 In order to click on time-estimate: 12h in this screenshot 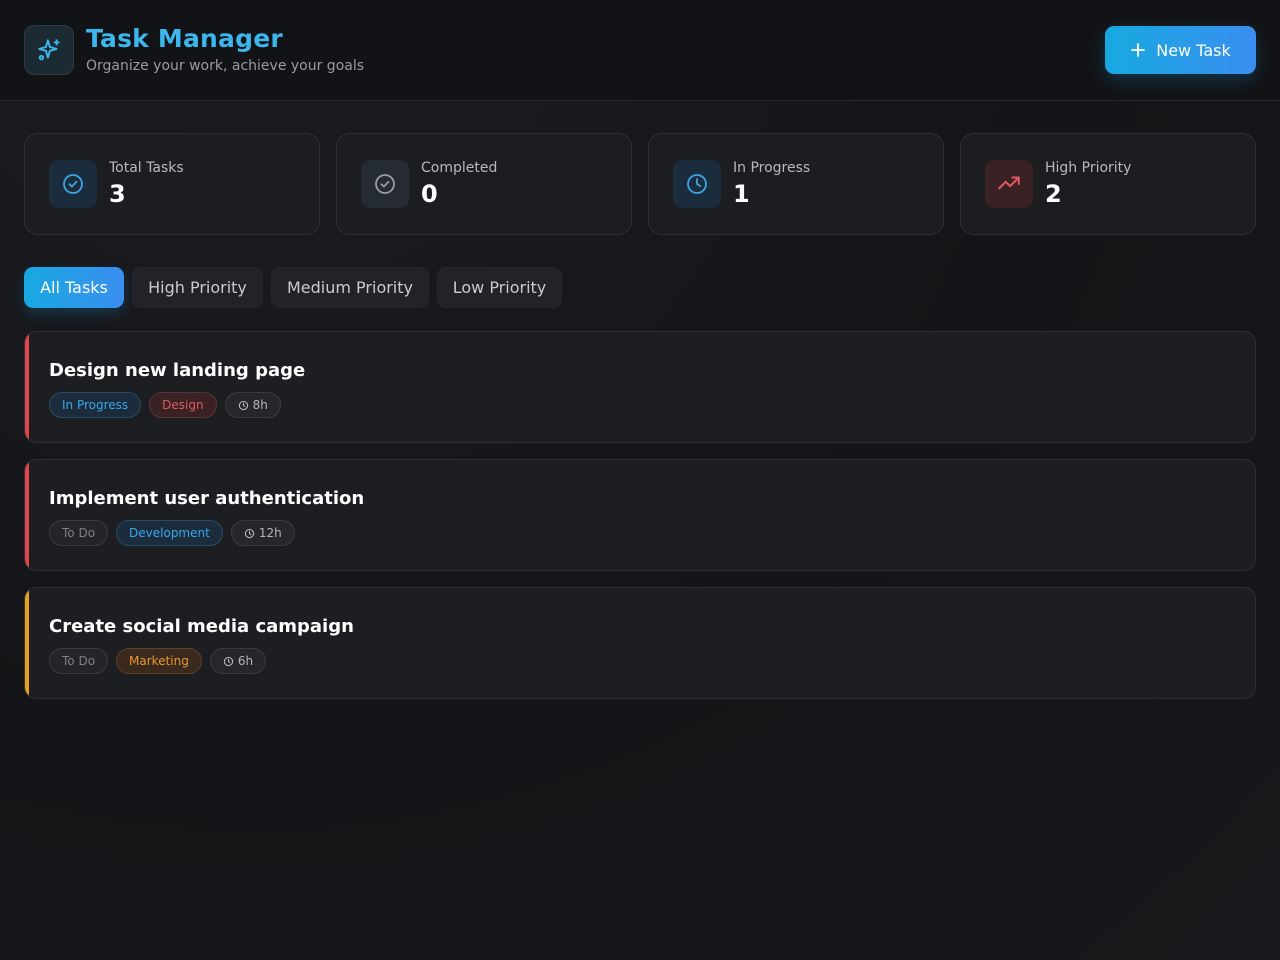, I will do `click(270, 533)`.